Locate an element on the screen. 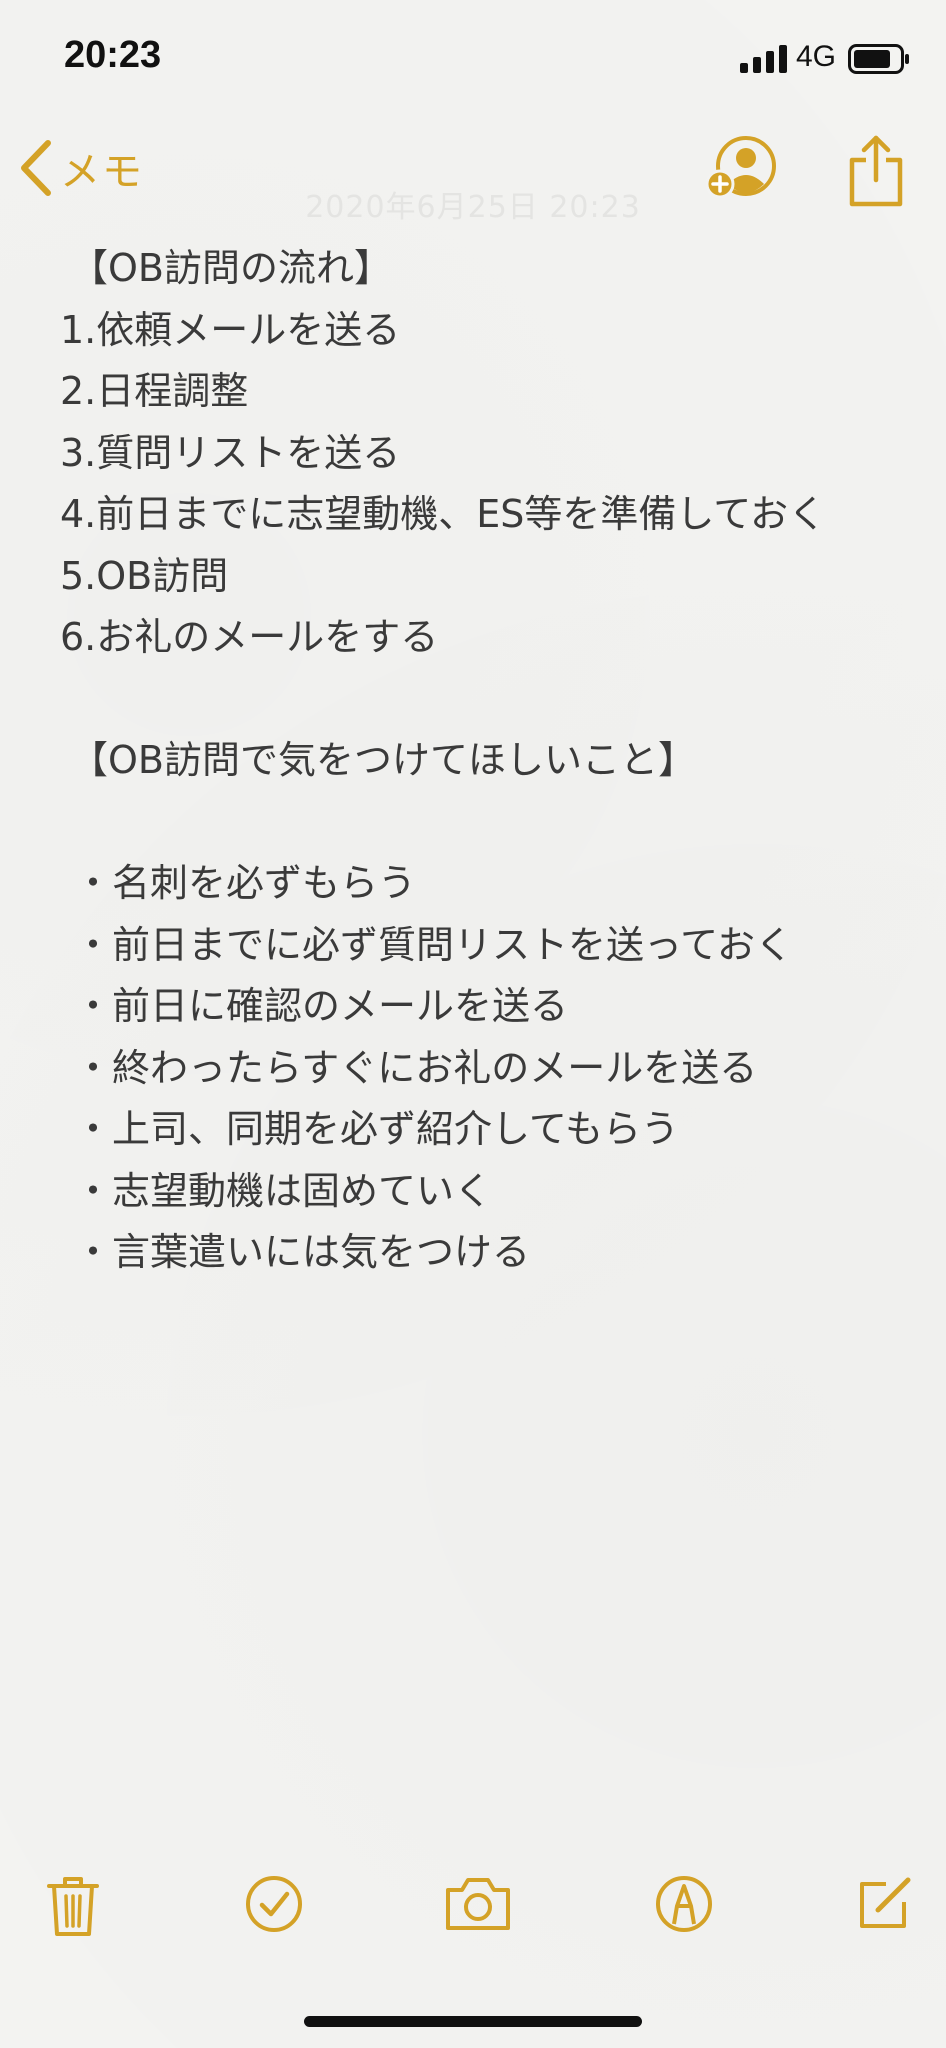 The height and width of the screenshot is (2048, 946). camera-icon is located at coordinates (478, 1903).